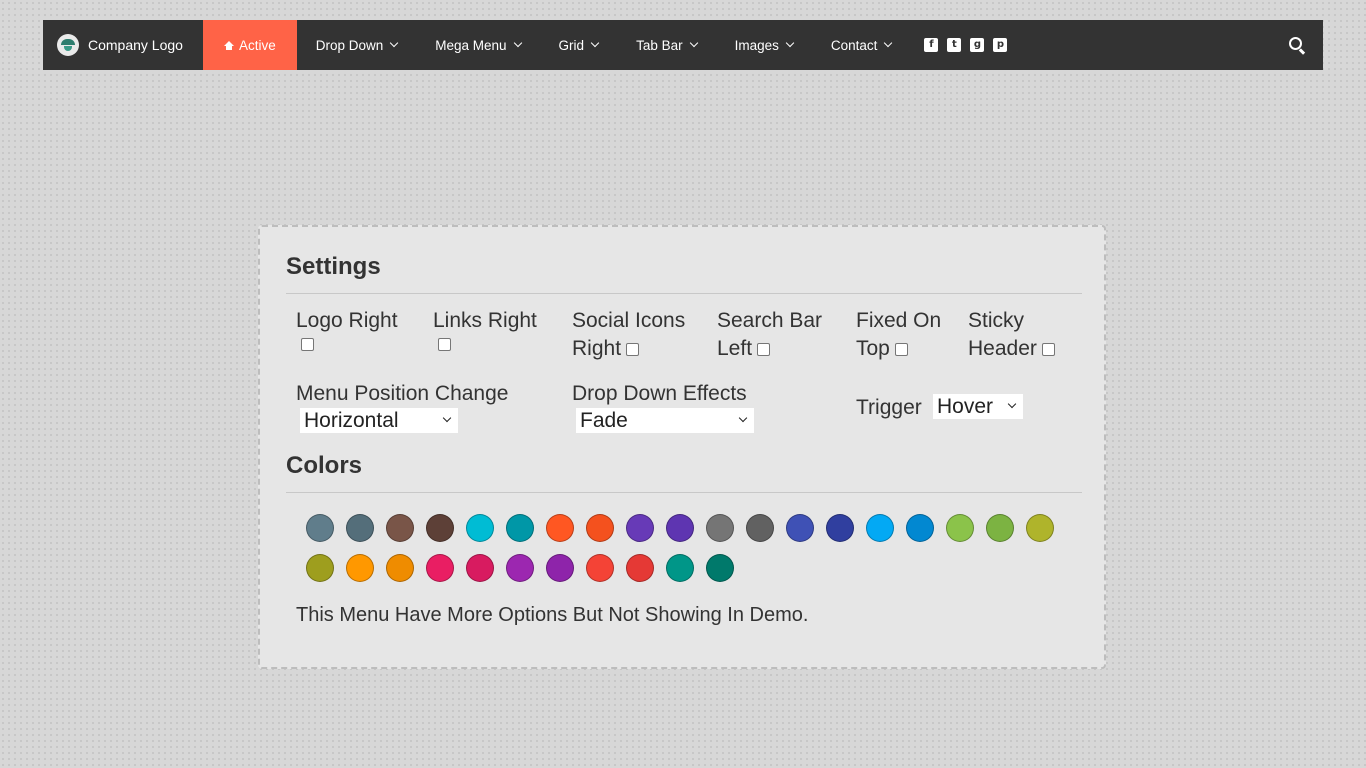  Describe the element at coordinates (629, 320) in the screenshot. I see `option-label: Social Icons` at that location.